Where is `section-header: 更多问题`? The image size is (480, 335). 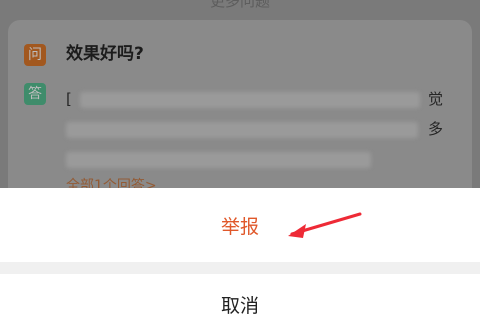
section-header: 更多问题 is located at coordinates (239, 5).